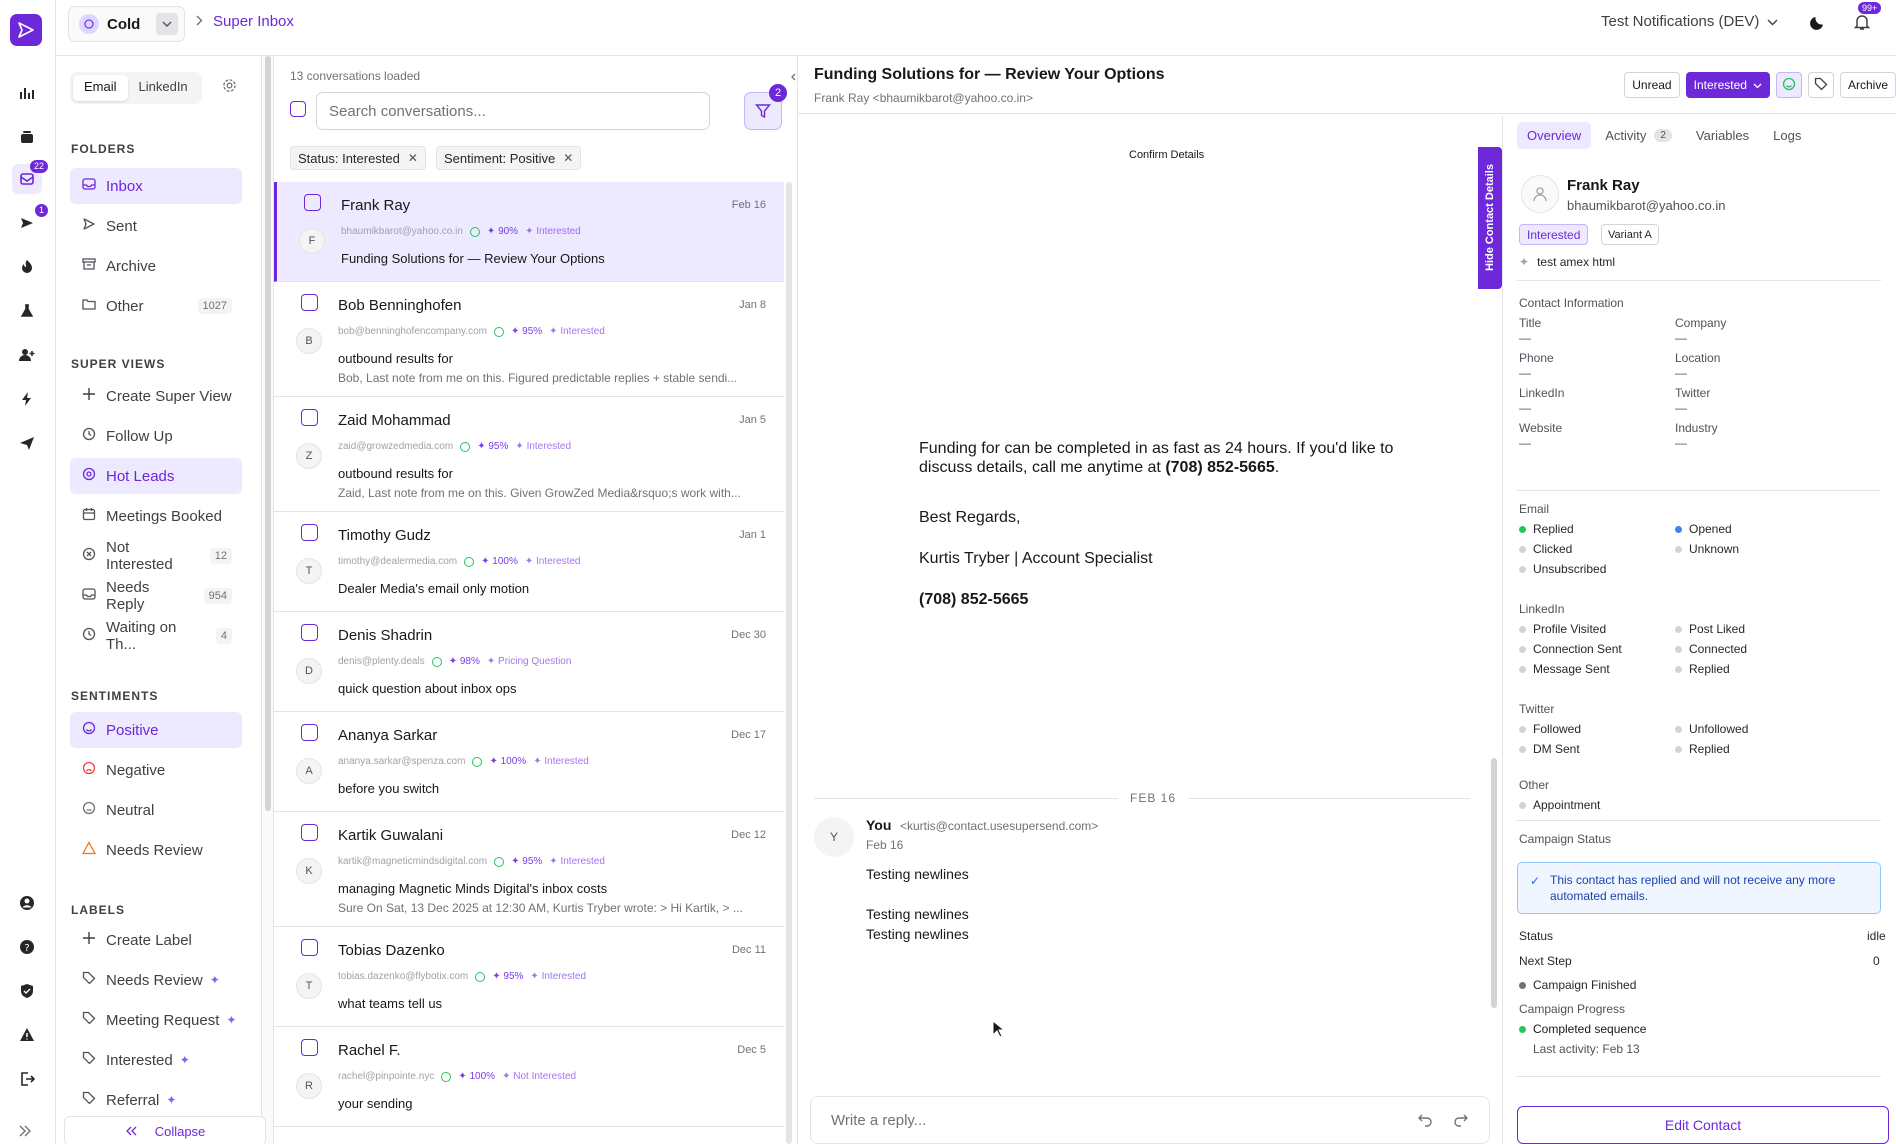 Image resolution: width=1896 pixels, height=1144 pixels. Describe the element at coordinates (27, 267) in the screenshot. I see `flame-icon` at that location.